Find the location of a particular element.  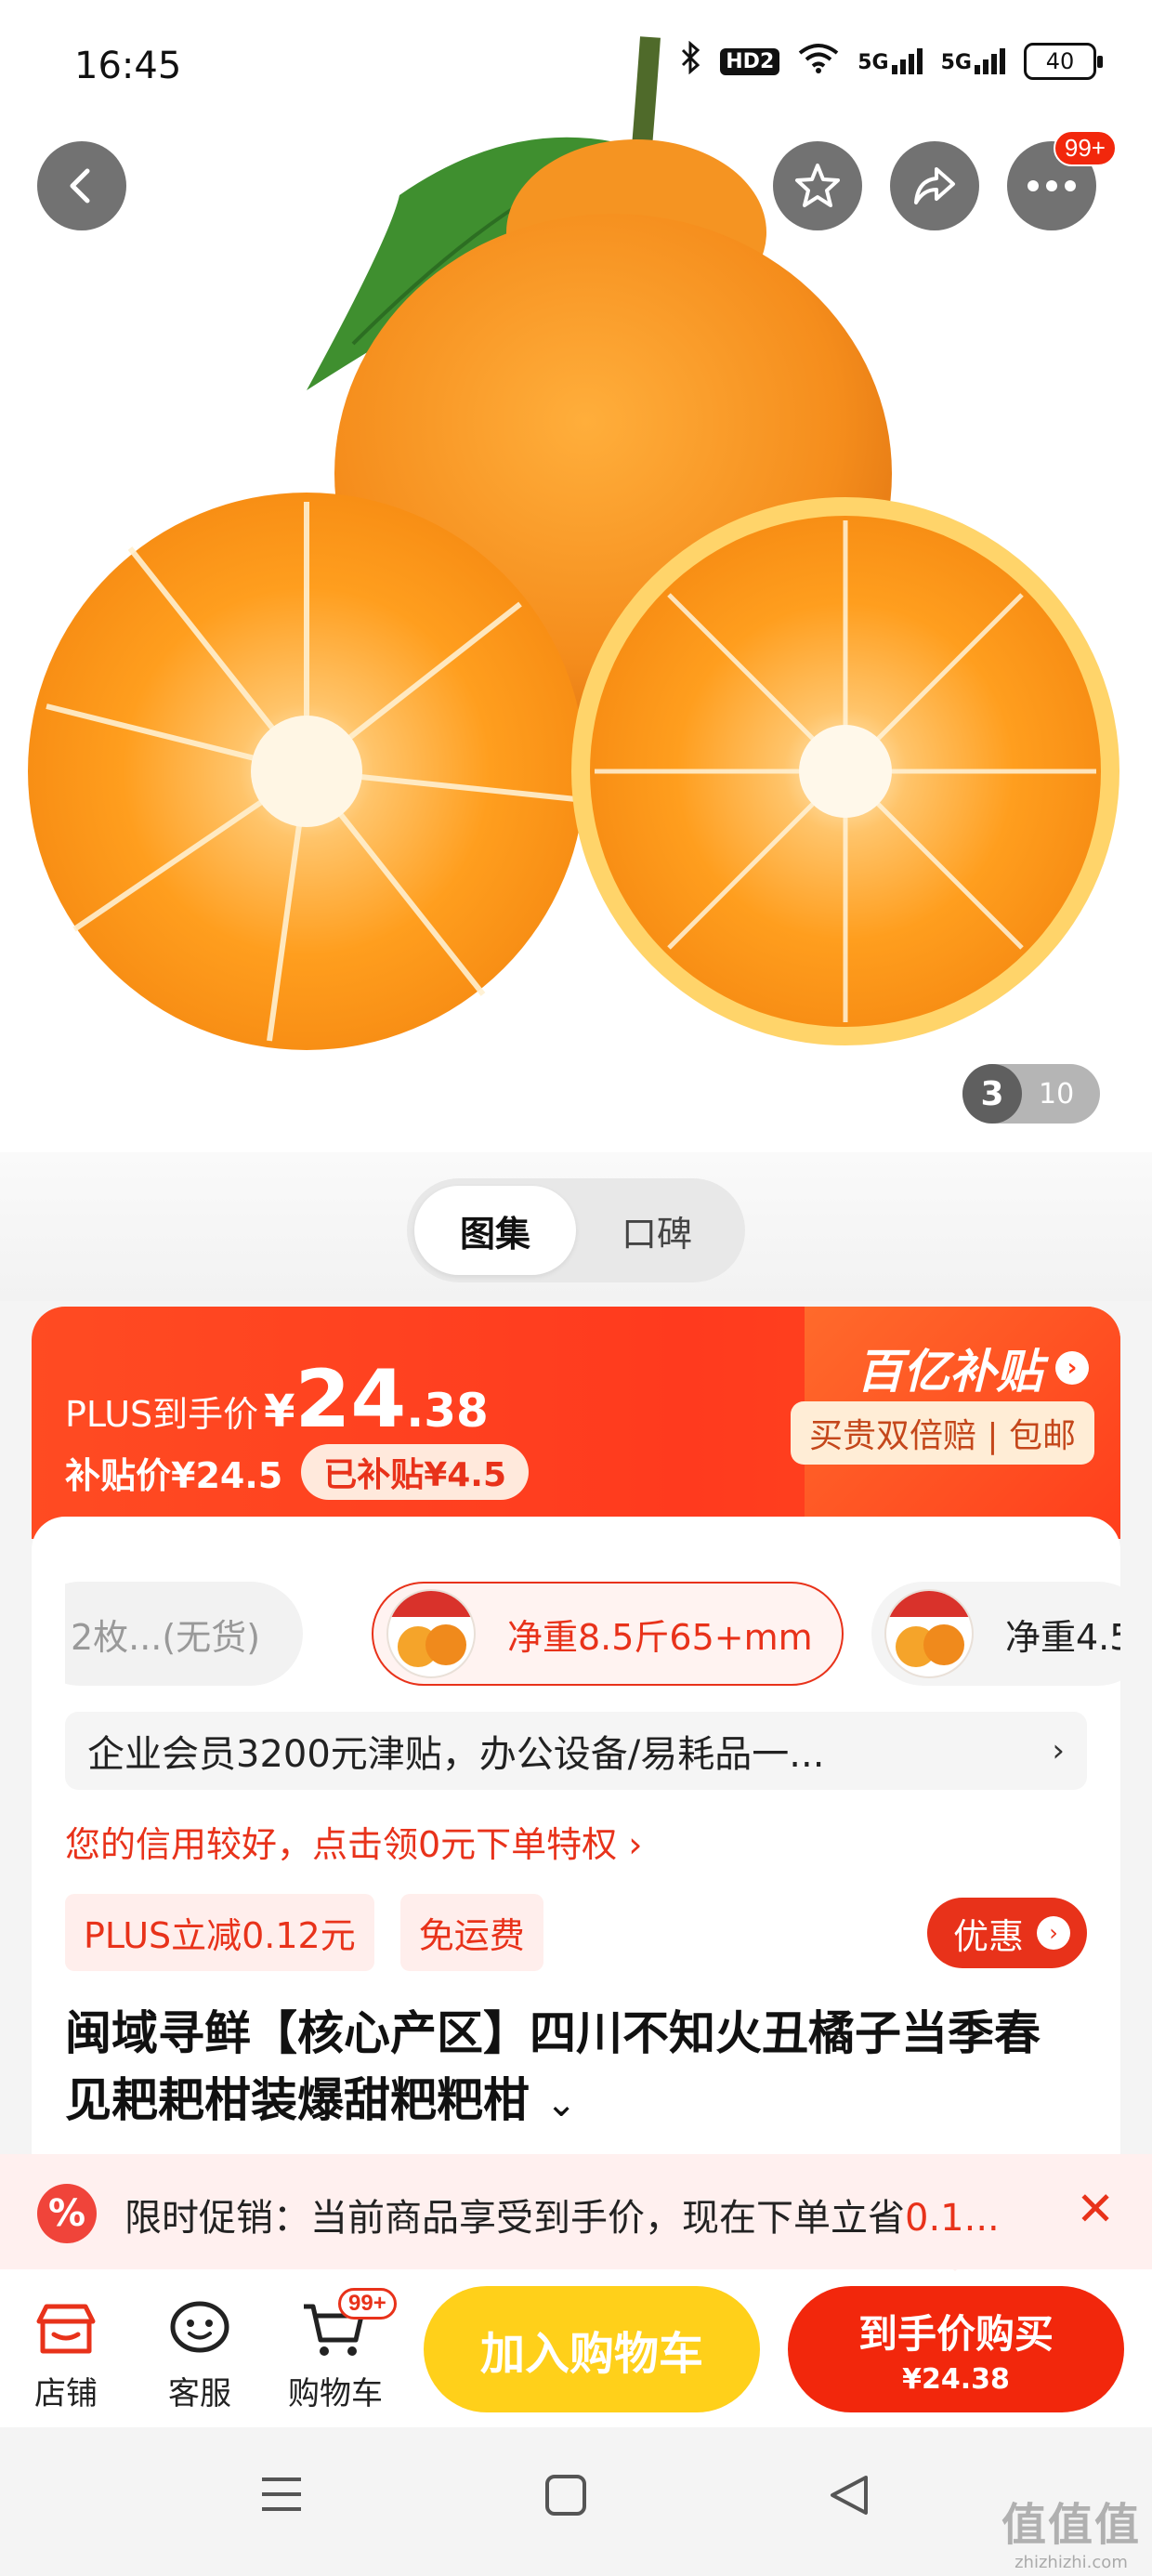

cart-nav-button: 99+ 购物车 is located at coordinates (340, 2350).